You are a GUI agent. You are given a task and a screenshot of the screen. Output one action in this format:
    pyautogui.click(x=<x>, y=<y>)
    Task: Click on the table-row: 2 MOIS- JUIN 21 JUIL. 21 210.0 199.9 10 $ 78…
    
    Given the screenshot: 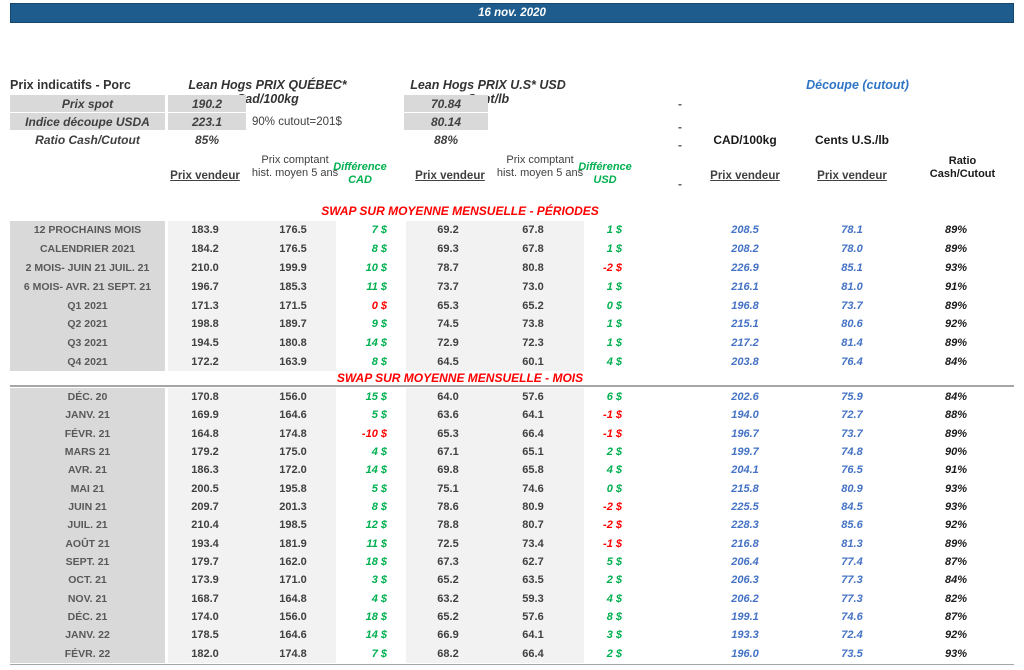 What is the action you would take?
    pyautogui.click(x=512, y=268)
    